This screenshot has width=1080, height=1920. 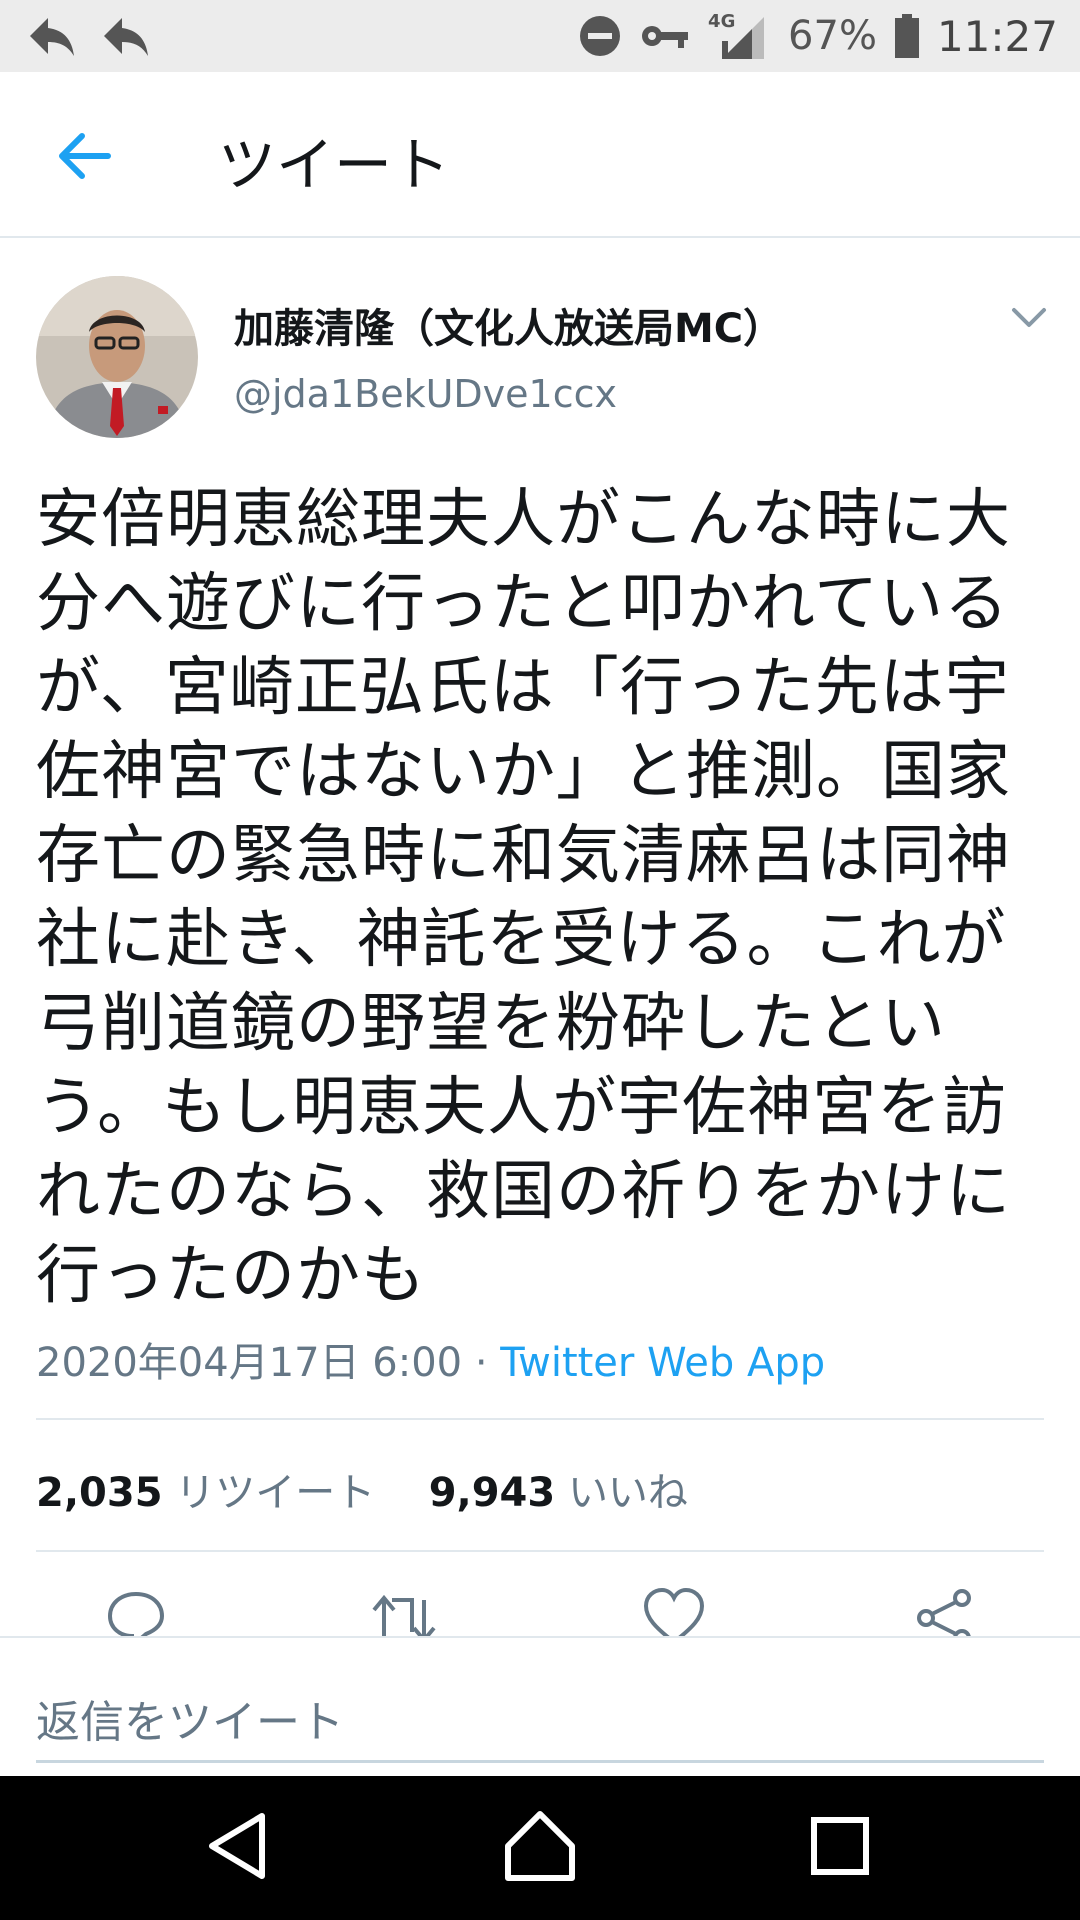 What do you see at coordinates (997, 36) in the screenshot?
I see `clock: 11:27` at bounding box center [997, 36].